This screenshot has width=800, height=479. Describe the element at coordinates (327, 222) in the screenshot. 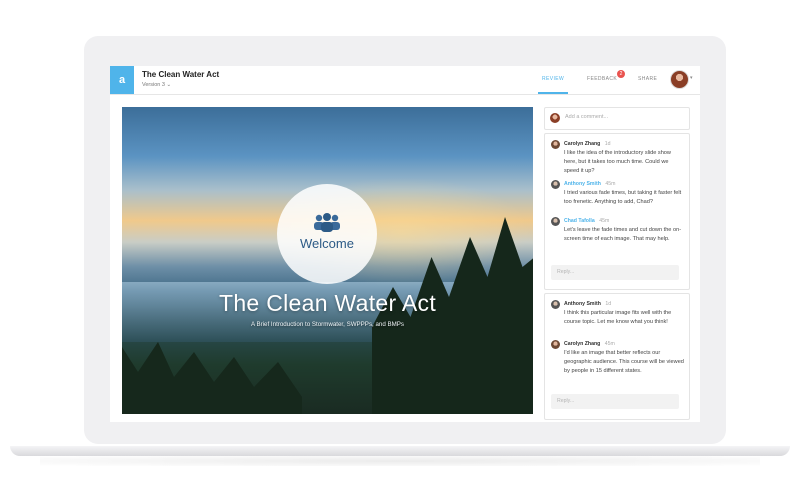

I see `people-group-icon` at that location.